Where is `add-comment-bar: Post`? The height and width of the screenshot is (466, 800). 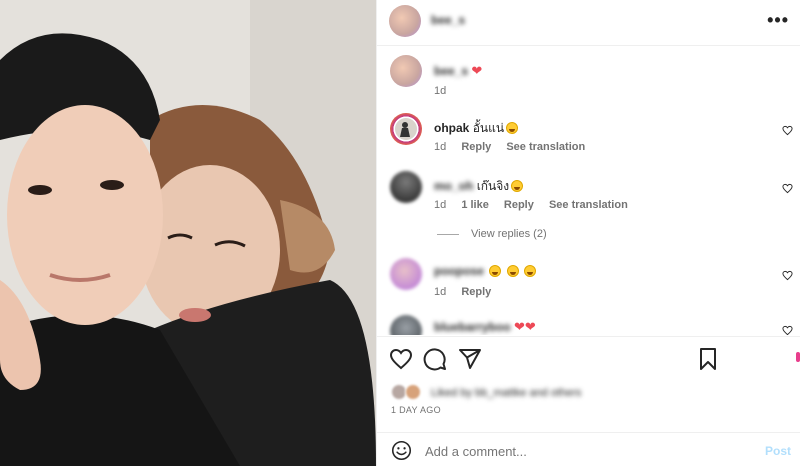 add-comment-bar: Post is located at coordinates (588, 449).